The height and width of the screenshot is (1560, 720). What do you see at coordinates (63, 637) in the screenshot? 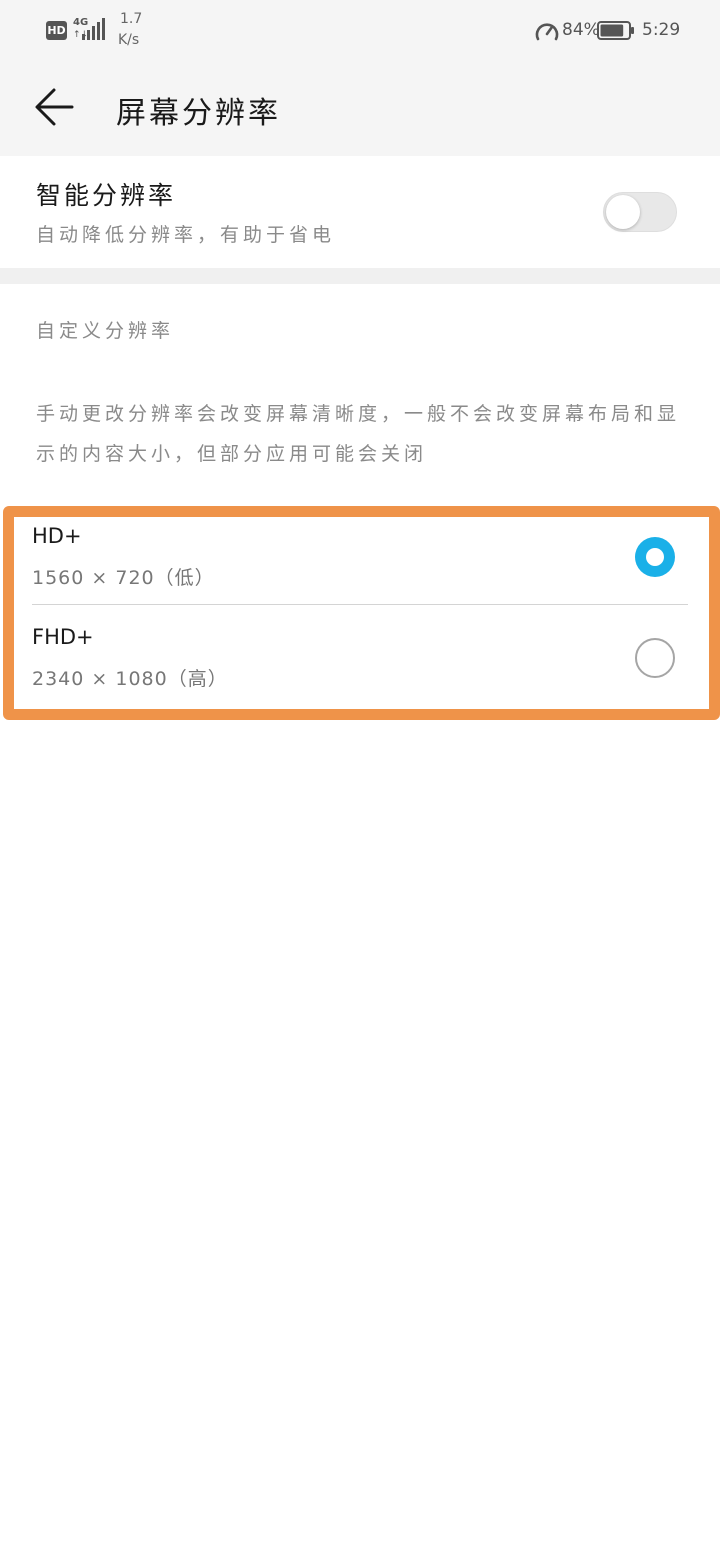
I see `option-name: FHD+` at bounding box center [63, 637].